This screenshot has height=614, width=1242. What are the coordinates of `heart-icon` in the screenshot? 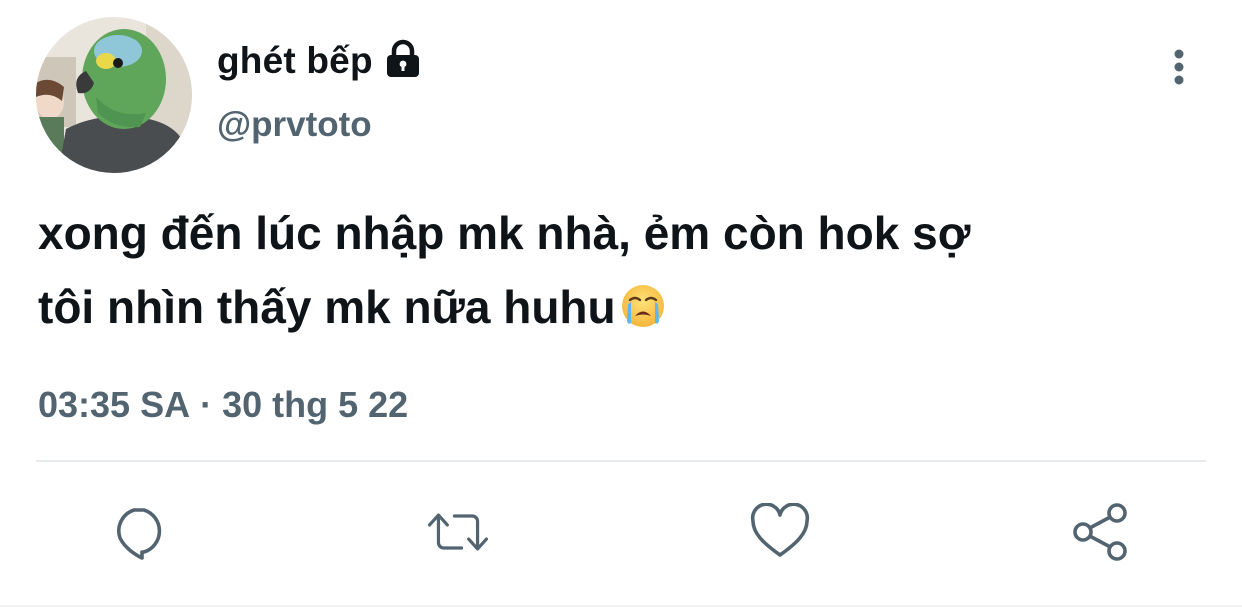 It's located at (780, 530).